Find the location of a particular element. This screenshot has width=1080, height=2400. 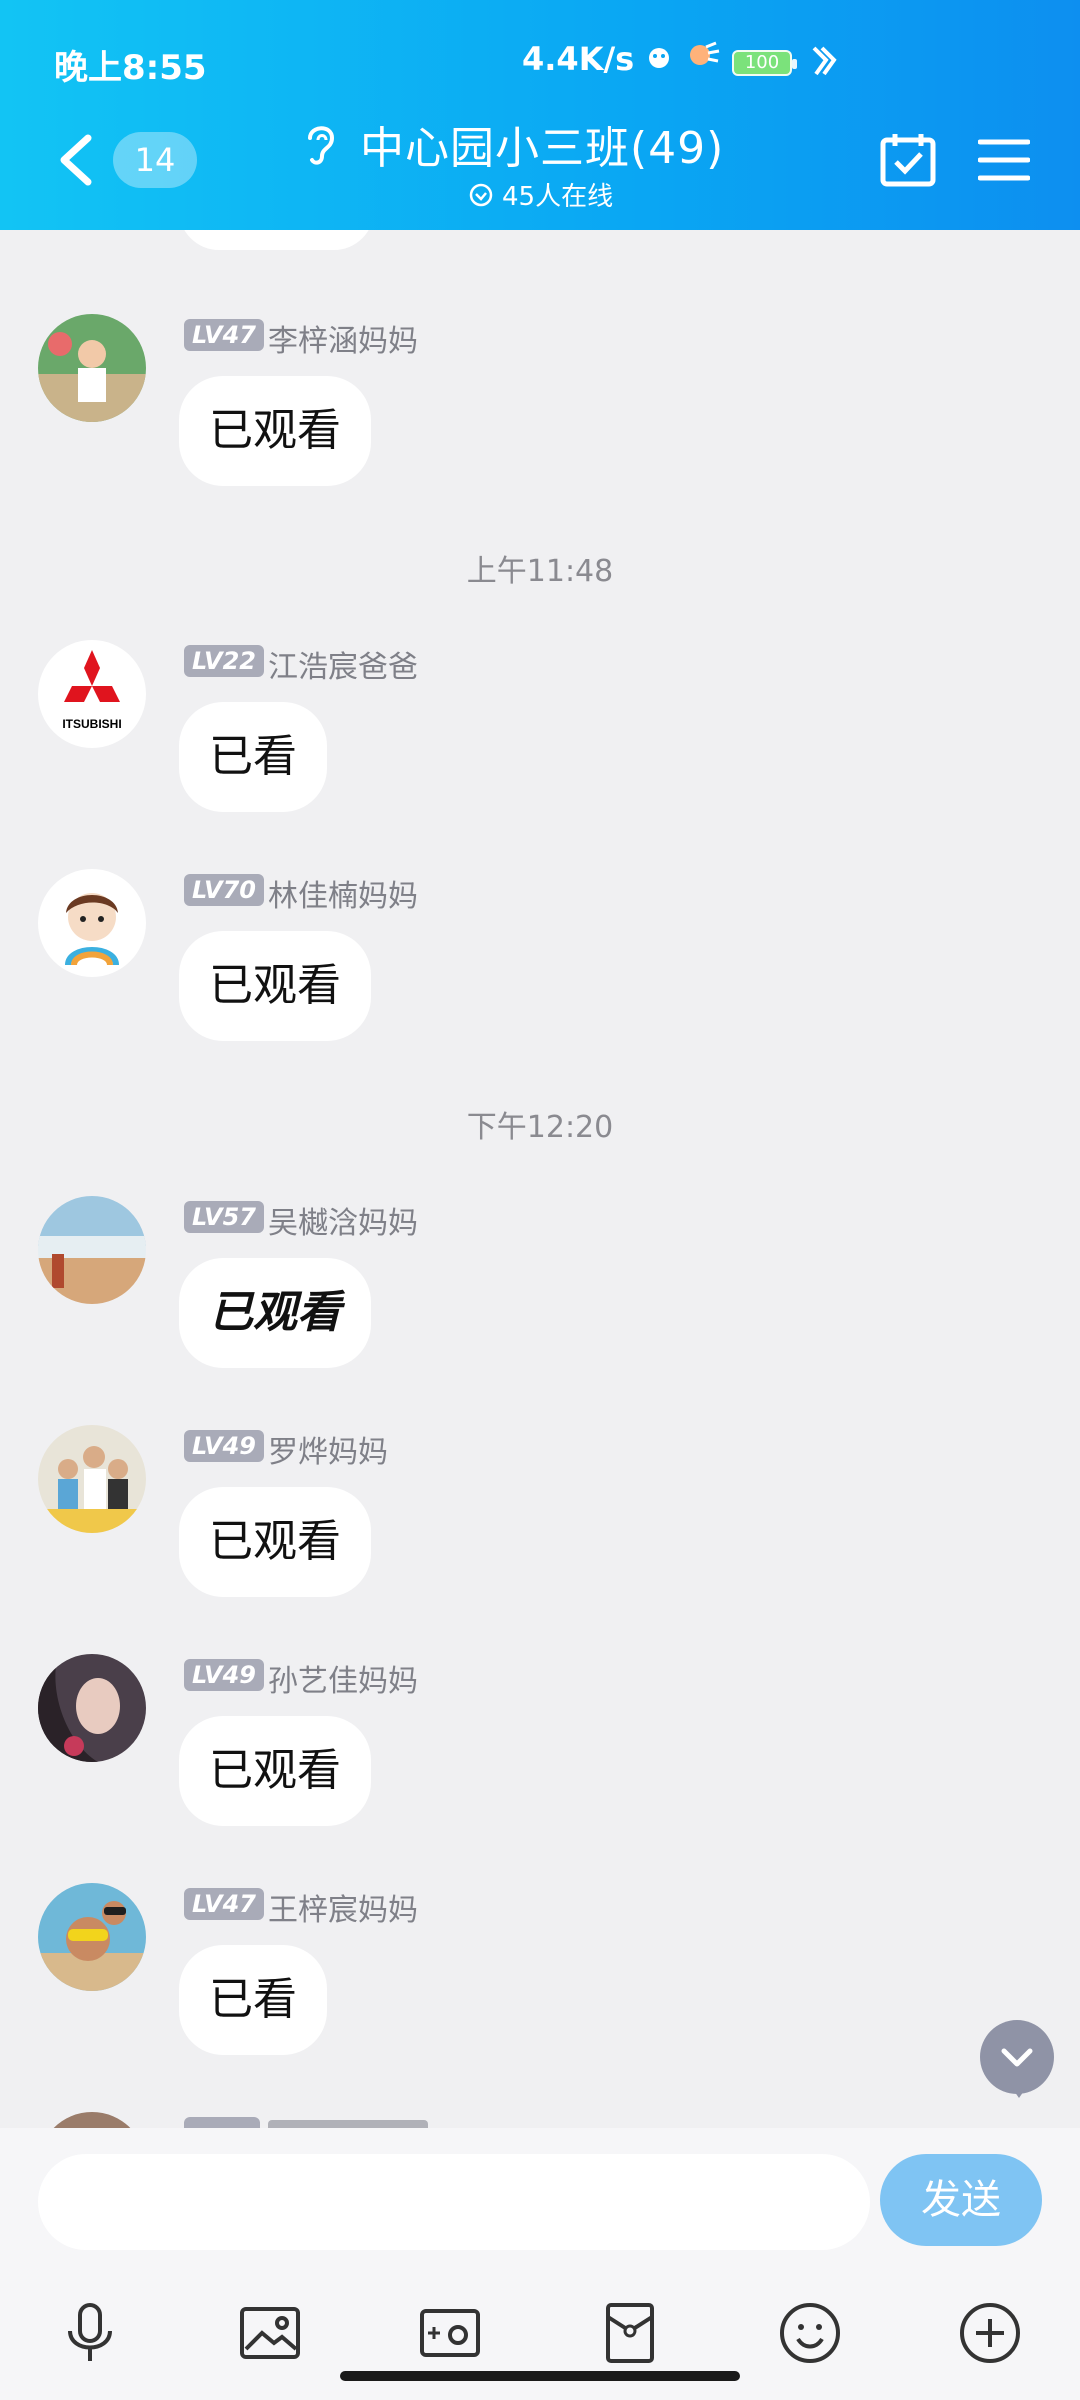

sender-name-partial is located at coordinates (348, 2124).